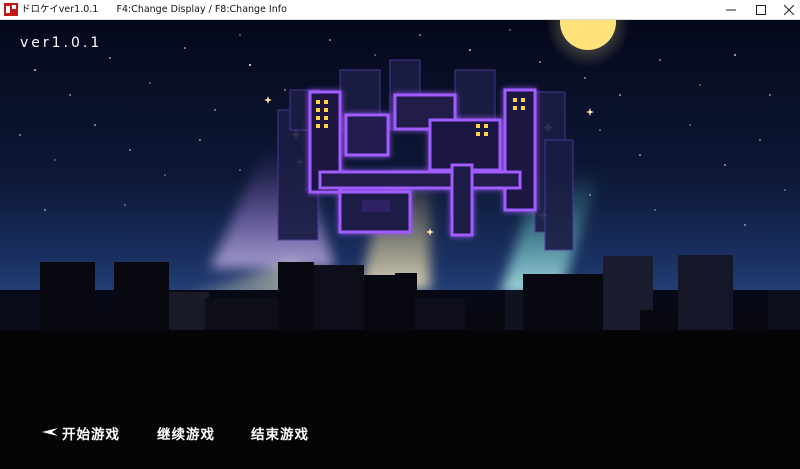 This screenshot has height=469, width=800. What do you see at coordinates (61, 43) in the screenshot?
I see `version-label: ver1.0.1` at bounding box center [61, 43].